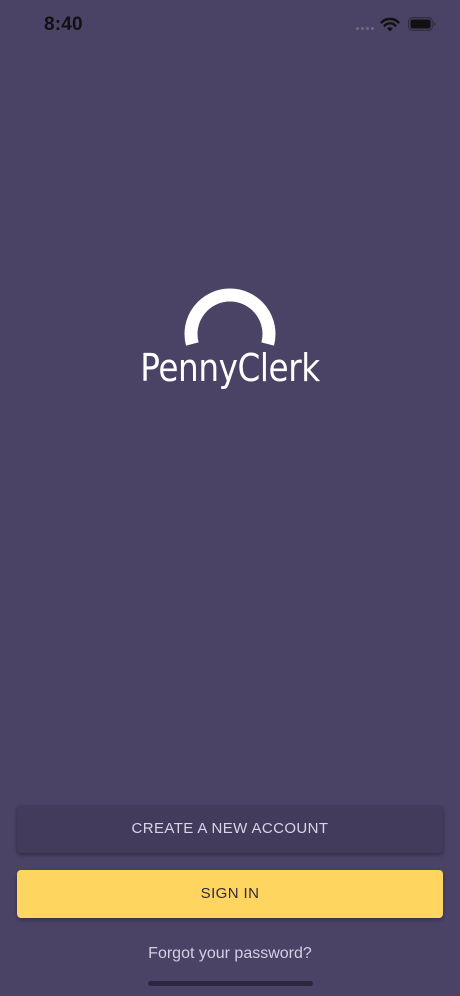 The width and height of the screenshot is (460, 996). I want to click on app-logo: PennyClerk, so click(230, 336).